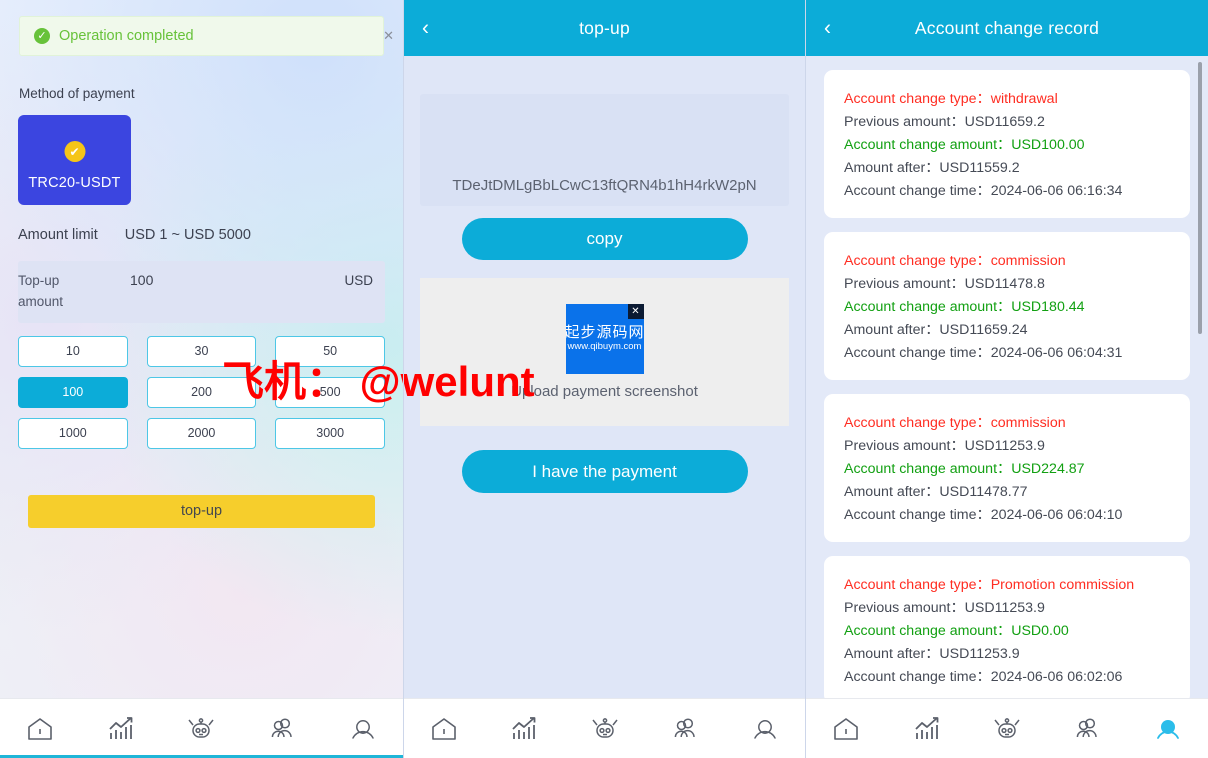  Describe the element at coordinates (1048, 469) in the screenshot. I see `record-amount-value: USD224.87` at that location.